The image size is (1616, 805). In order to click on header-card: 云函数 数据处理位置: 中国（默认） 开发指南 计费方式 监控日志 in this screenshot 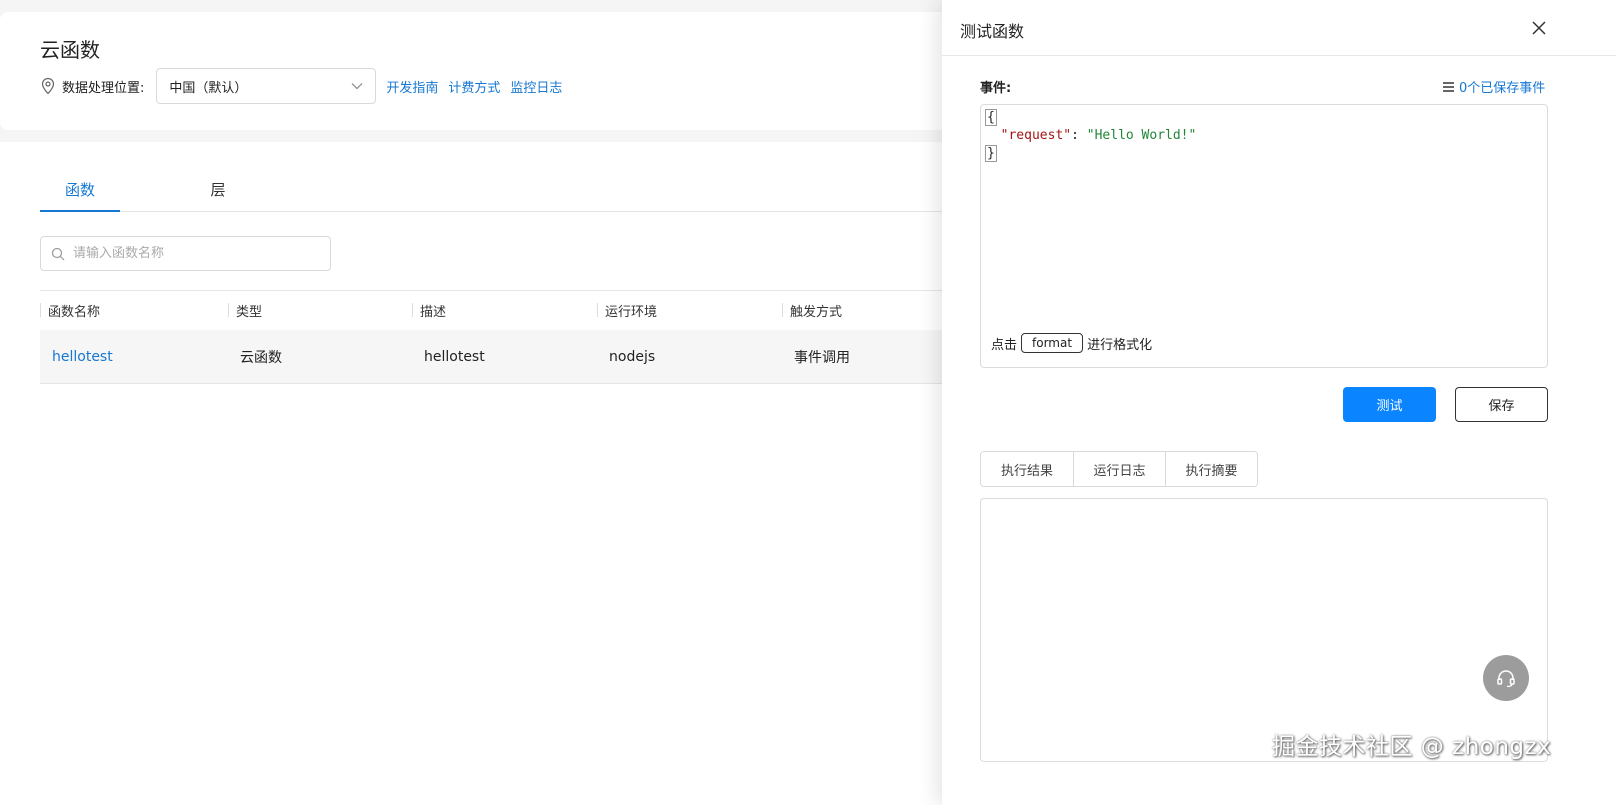, I will do `click(490, 71)`.